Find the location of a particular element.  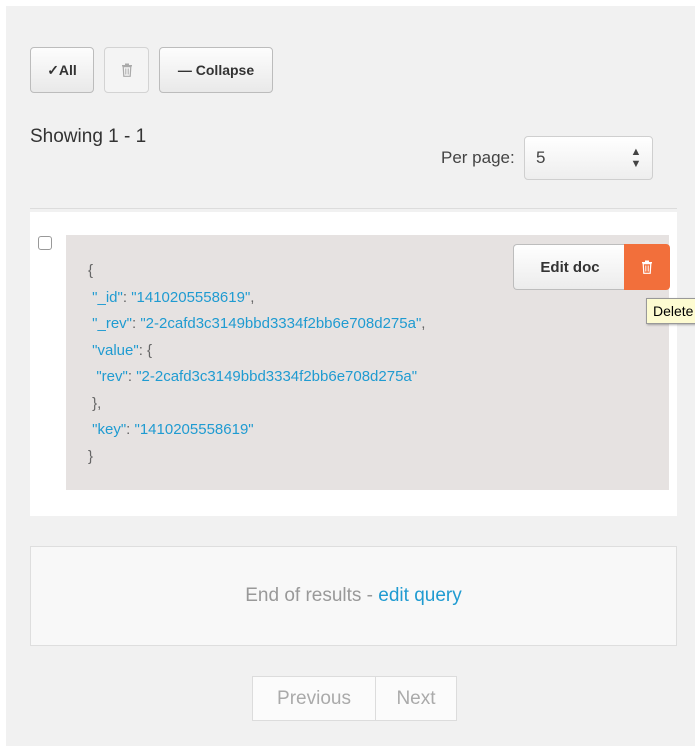

json-punctuation: }, is located at coordinates (95, 403).